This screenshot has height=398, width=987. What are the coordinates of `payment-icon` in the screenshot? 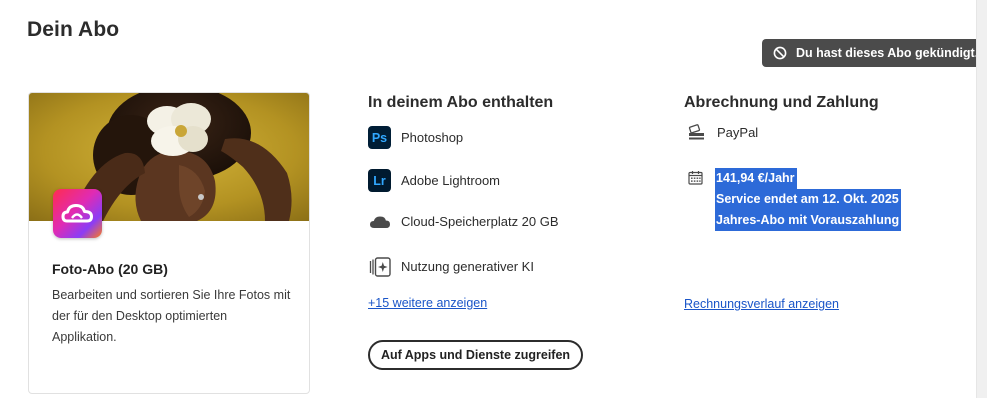 It's located at (696, 134).